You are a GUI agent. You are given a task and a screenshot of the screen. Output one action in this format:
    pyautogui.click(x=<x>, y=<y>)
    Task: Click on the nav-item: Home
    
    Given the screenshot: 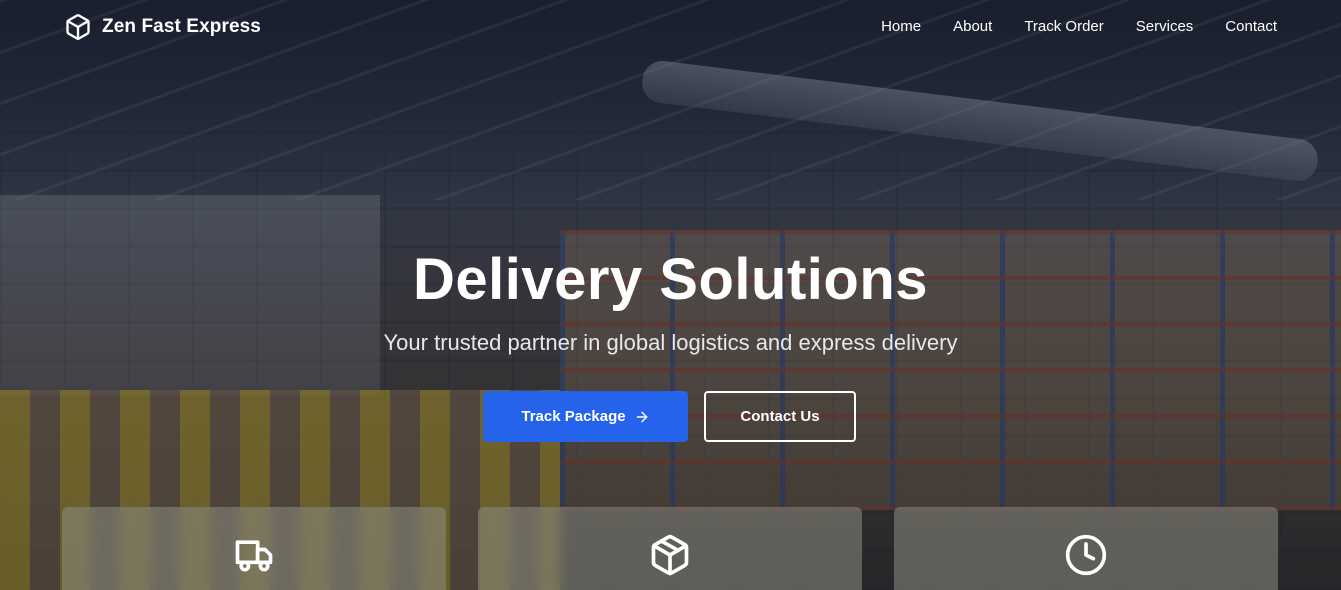 What is the action you would take?
    pyautogui.click(x=901, y=27)
    